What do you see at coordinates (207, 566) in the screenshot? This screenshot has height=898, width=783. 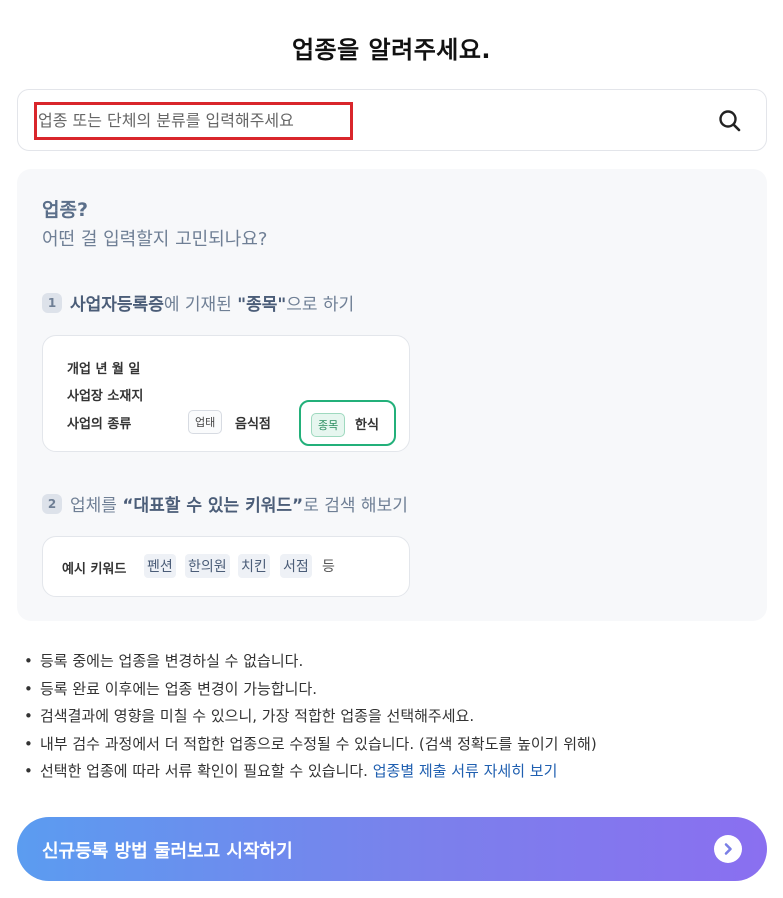 I see `keyword-chip: 한의원` at bounding box center [207, 566].